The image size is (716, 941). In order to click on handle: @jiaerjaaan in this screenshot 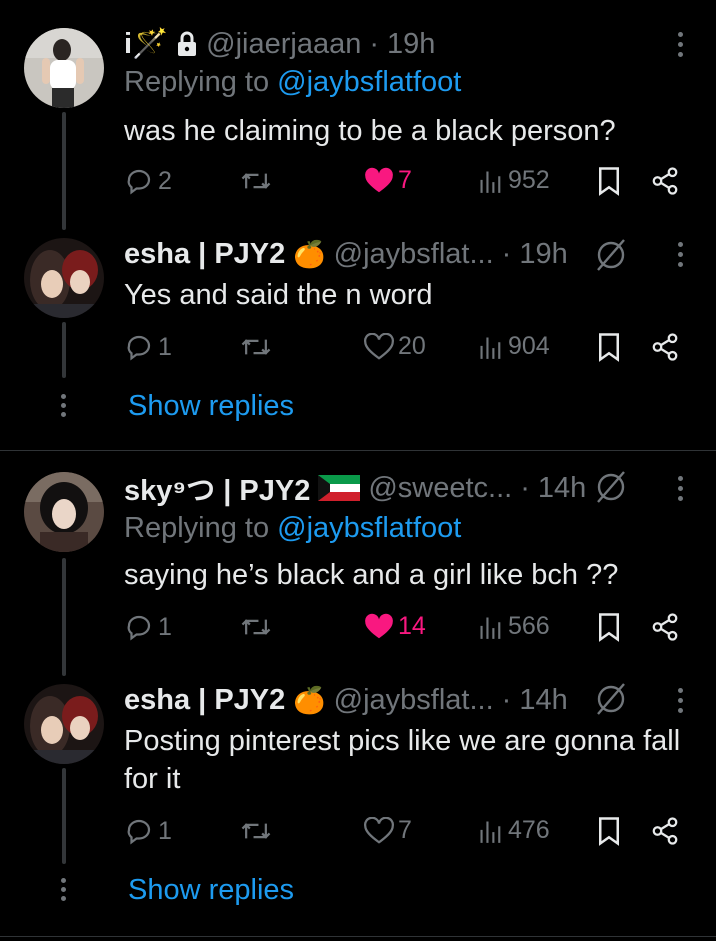, I will do `click(283, 44)`.